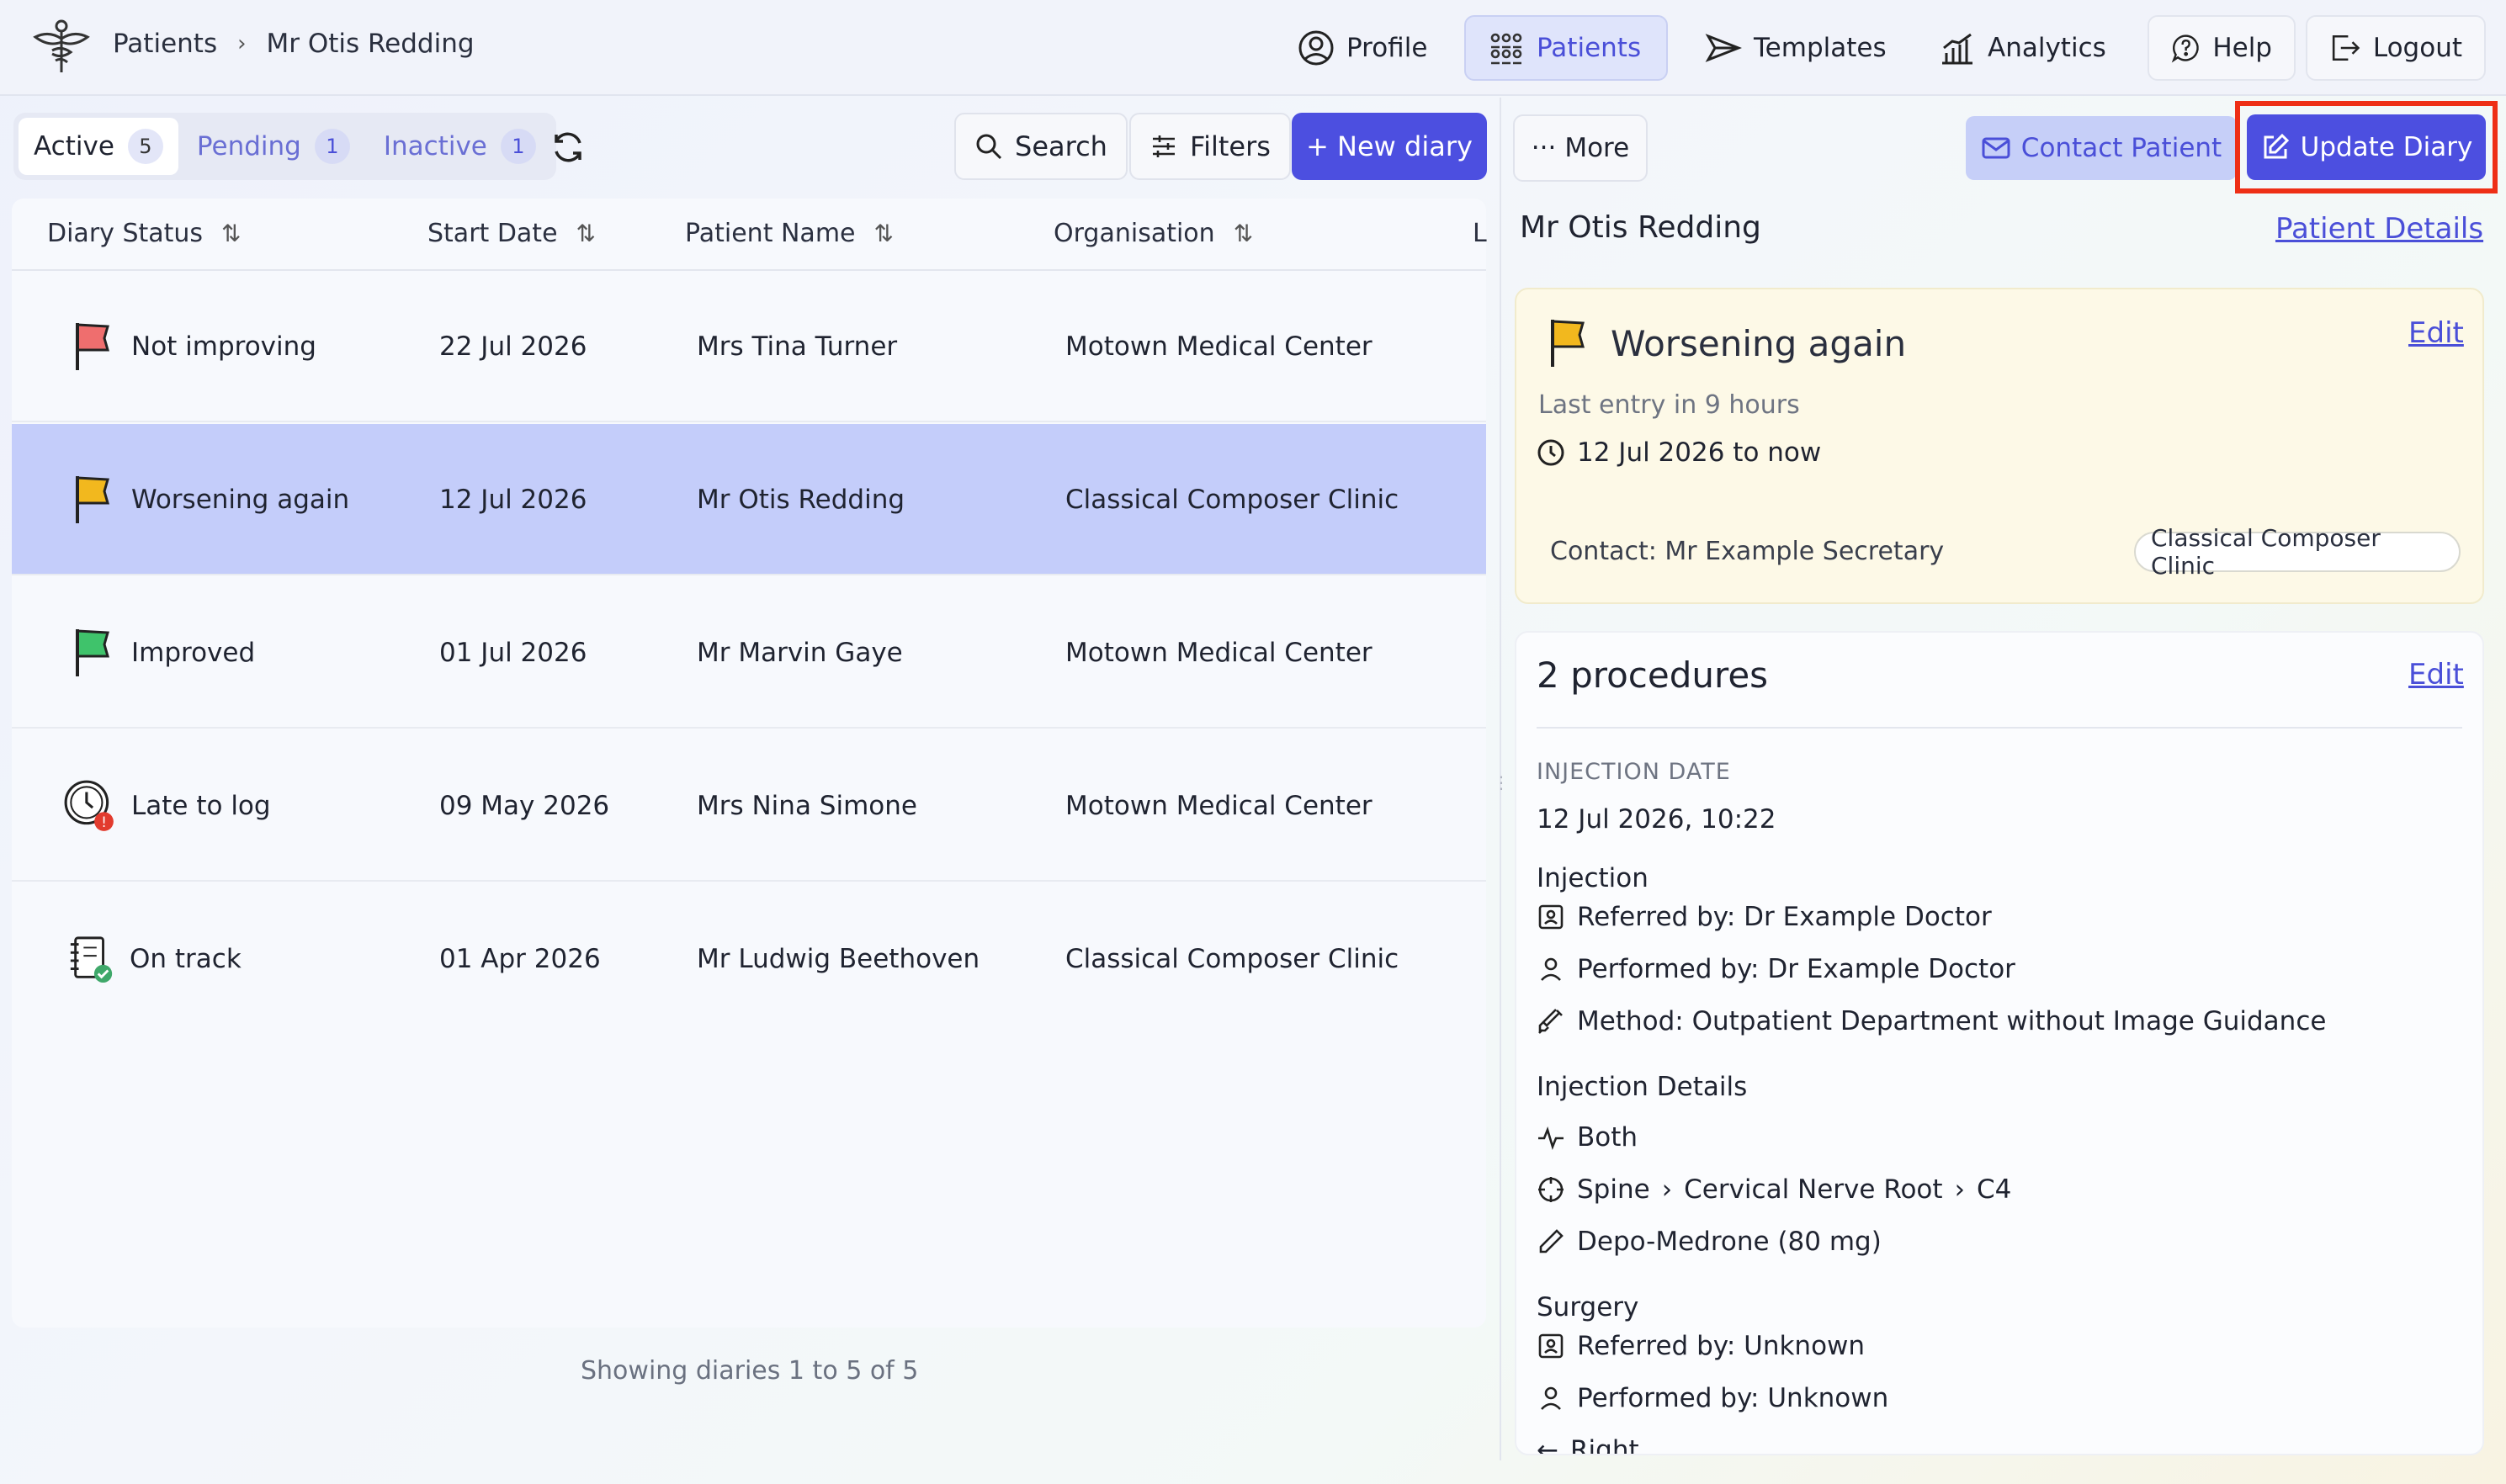 The height and width of the screenshot is (1484, 2506). I want to click on refresh-icon, so click(568, 147).